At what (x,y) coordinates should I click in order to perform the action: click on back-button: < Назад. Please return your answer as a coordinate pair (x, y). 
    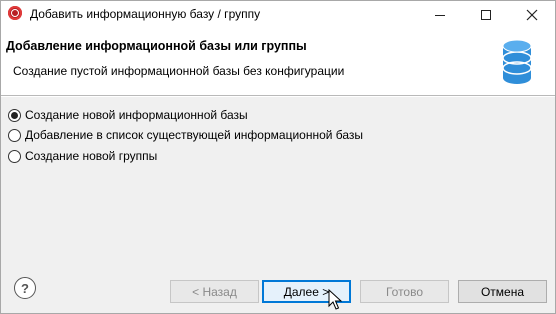
    Looking at the image, I should click on (214, 291).